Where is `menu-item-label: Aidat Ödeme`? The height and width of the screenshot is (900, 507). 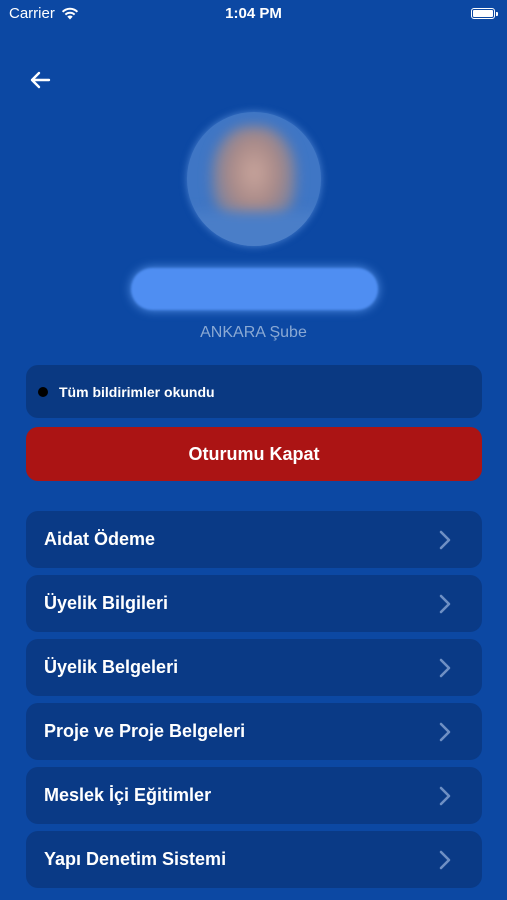
menu-item-label: Aidat Ödeme is located at coordinates (100, 539).